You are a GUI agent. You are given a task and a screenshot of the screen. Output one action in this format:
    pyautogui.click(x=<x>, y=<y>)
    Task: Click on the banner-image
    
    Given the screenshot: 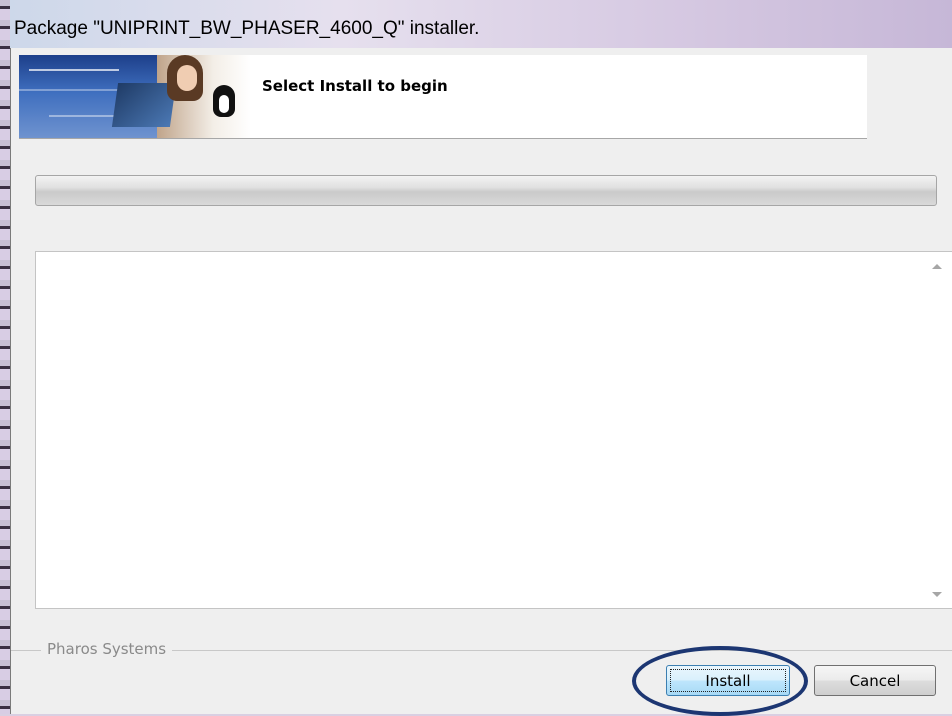 What is the action you would take?
    pyautogui.click(x=135, y=96)
    